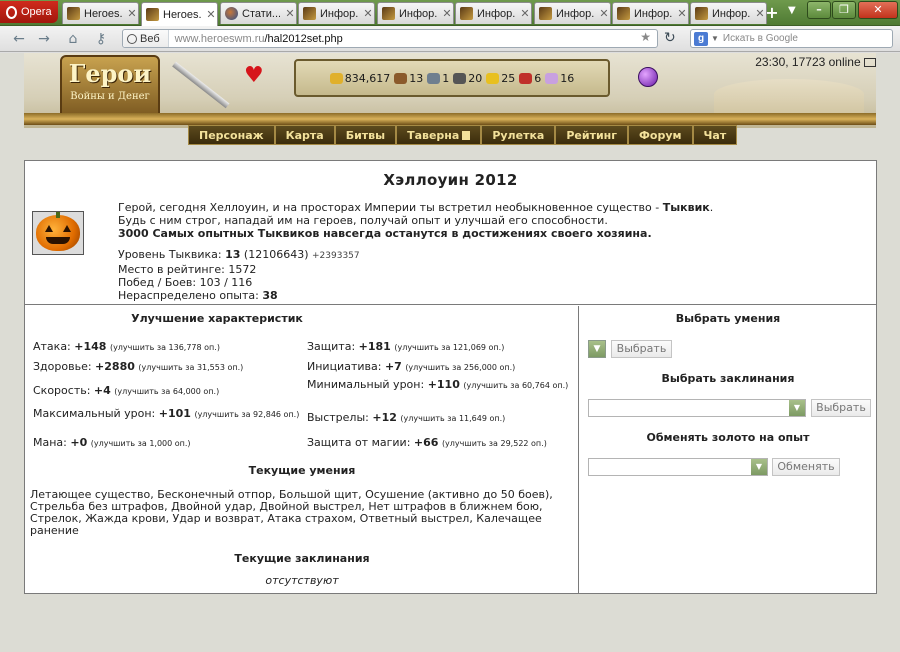 The image size is (900, 652). Describe the element at coordinates (390, 38) in the screenshot. I see `address-bar: Веб www.heroeswm.ru/hal2012set.php ★` at that location.